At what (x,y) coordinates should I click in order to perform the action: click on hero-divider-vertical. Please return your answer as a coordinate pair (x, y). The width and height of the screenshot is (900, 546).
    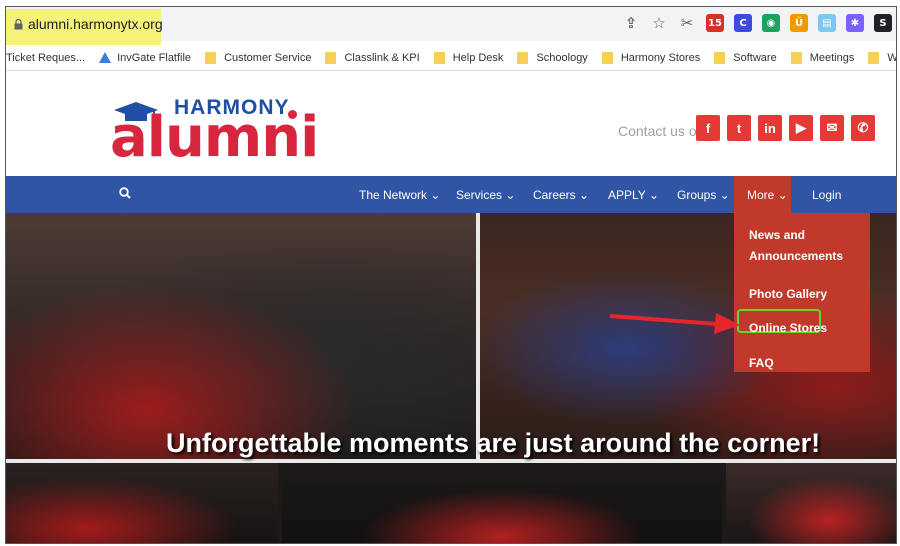
    Looking at the image, I should click on (478, 336).